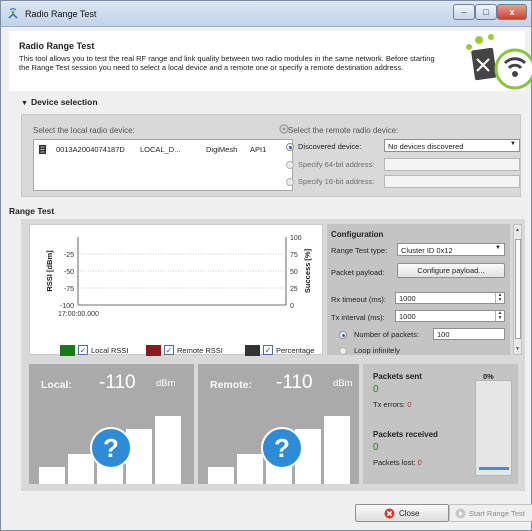  Describe the element at coordinates (450, 316) in the screenshot. I see `tx-interval-spinner: 1000 ▲ ▼` at that location.